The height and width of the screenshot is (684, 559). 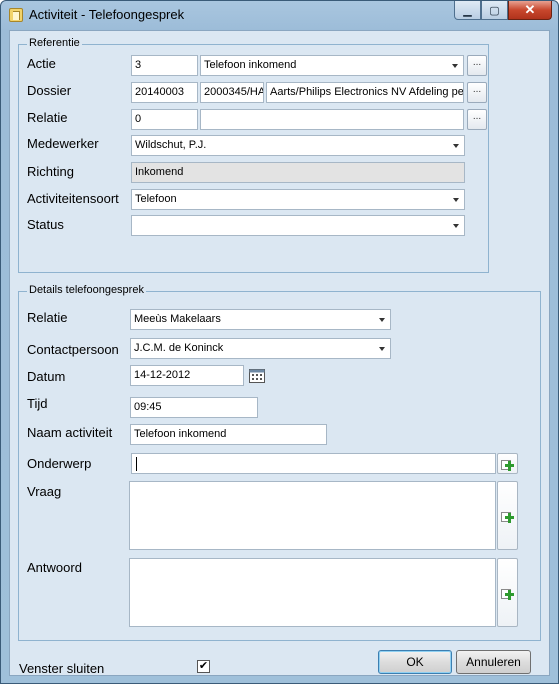 I want to click on document-icon, so click(x=16, y=15).